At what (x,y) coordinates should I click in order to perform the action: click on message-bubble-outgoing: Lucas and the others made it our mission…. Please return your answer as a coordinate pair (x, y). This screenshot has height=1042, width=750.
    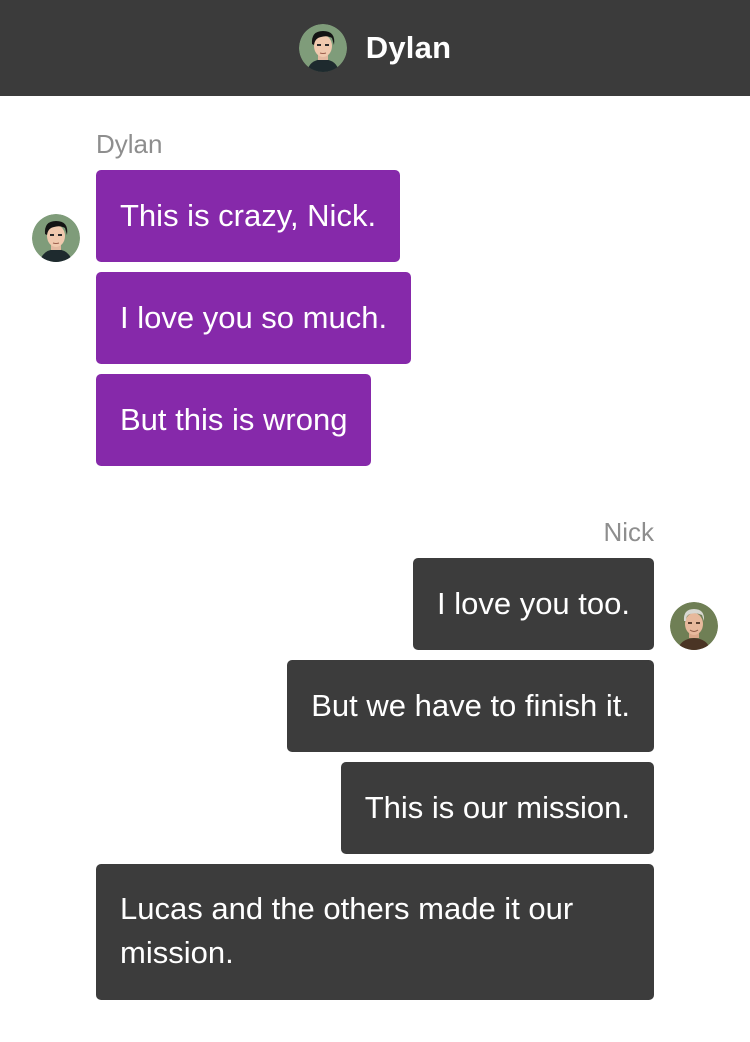
    Looking at the image, I should click on (375, 932).